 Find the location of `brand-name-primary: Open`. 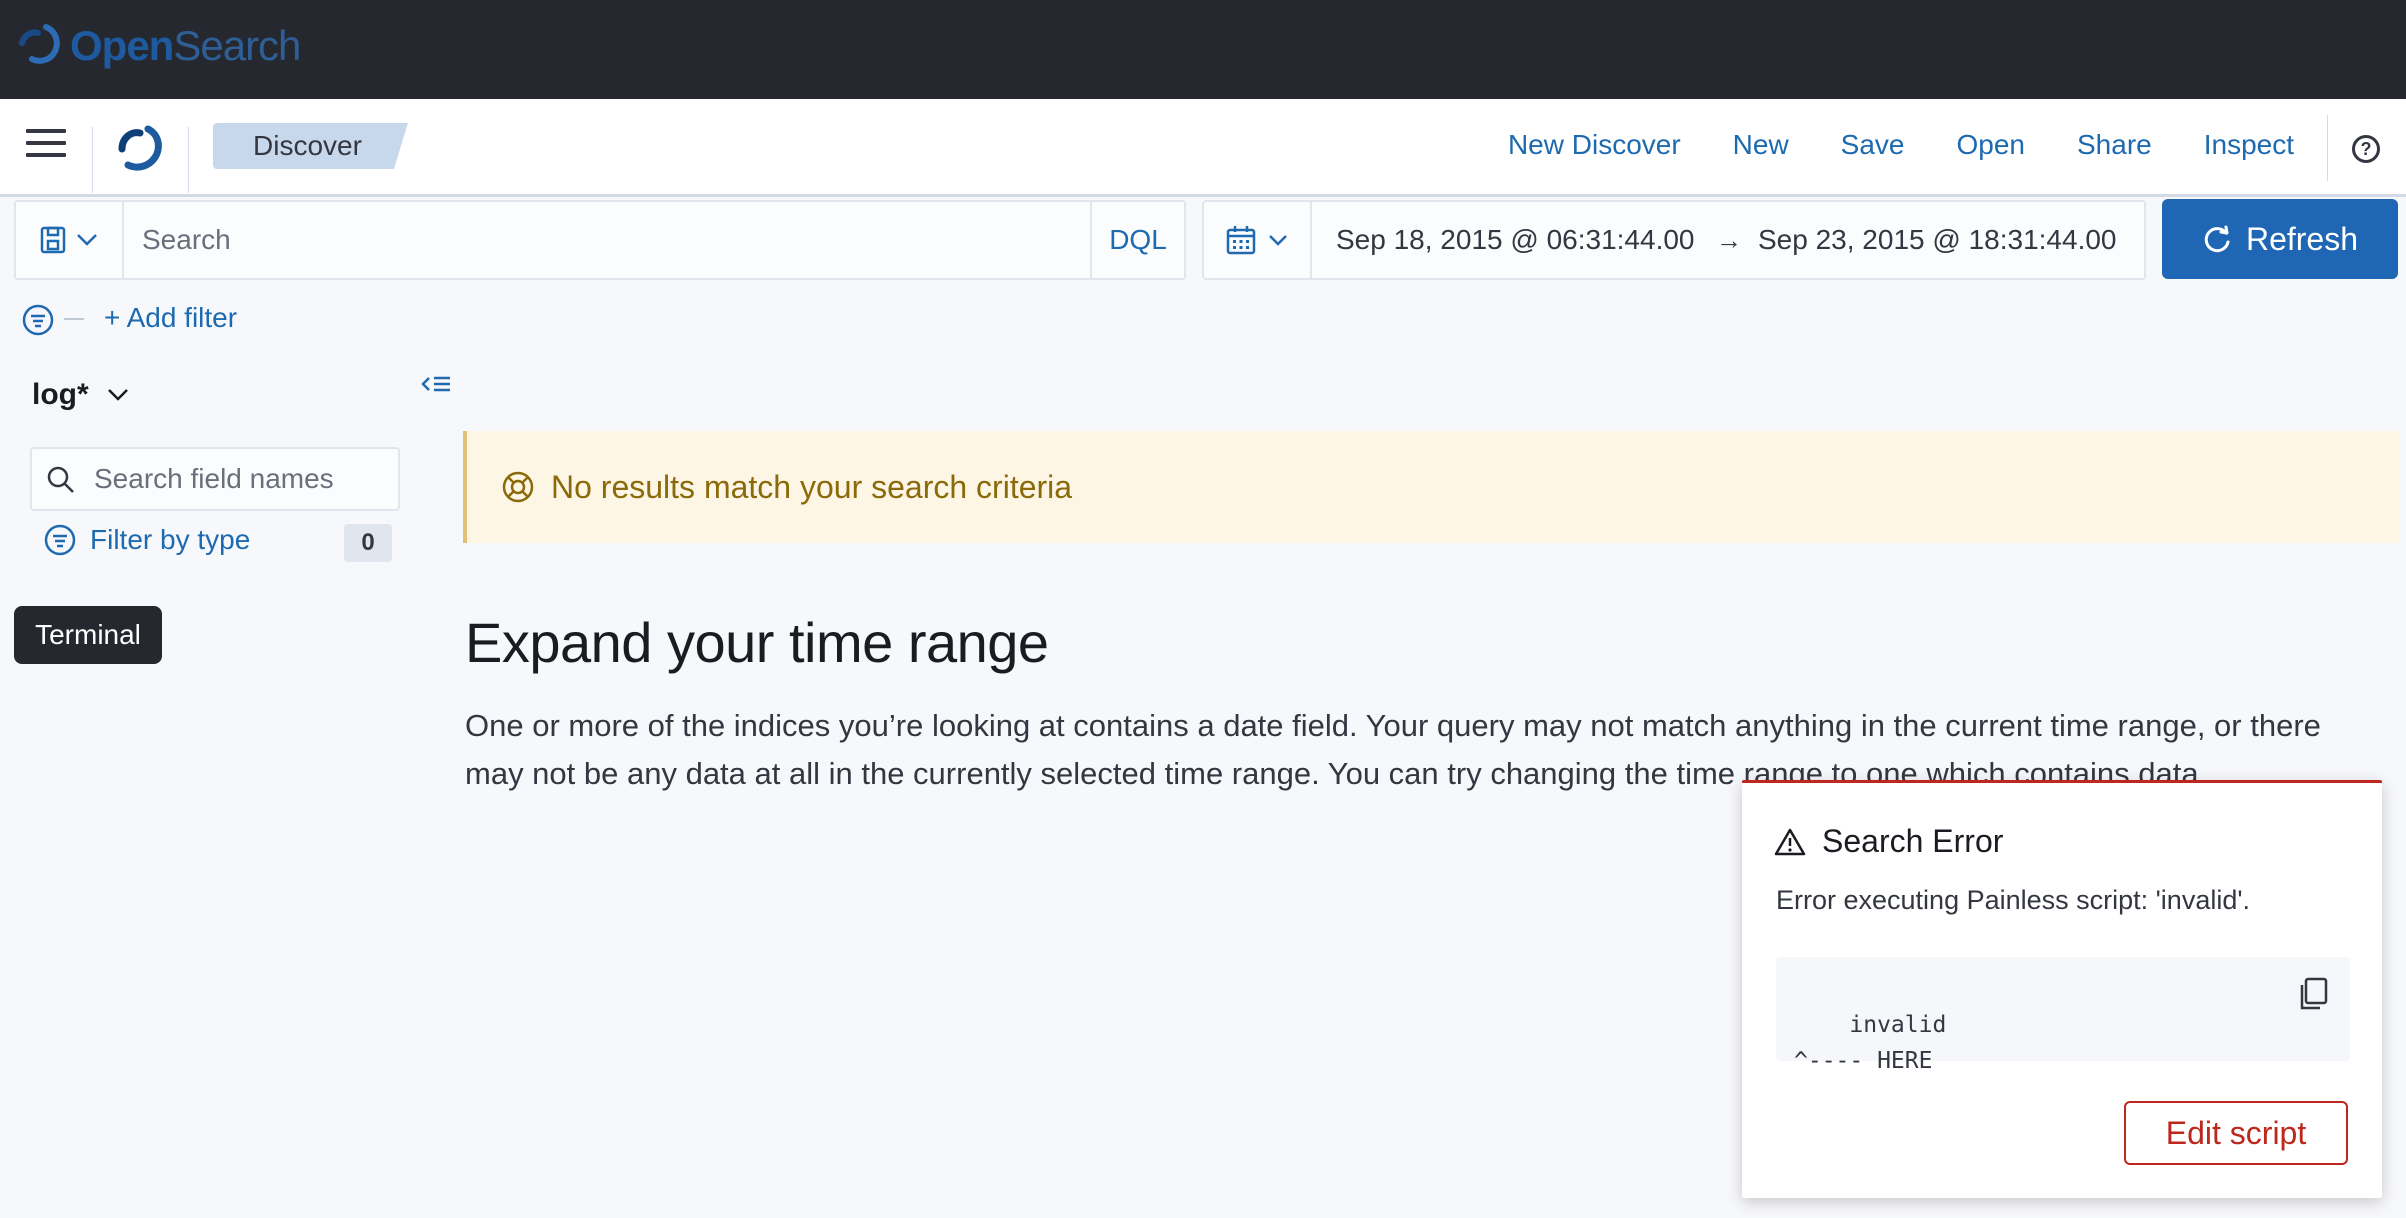

brand-name-primary: Open is located at coordinates (122, 45).